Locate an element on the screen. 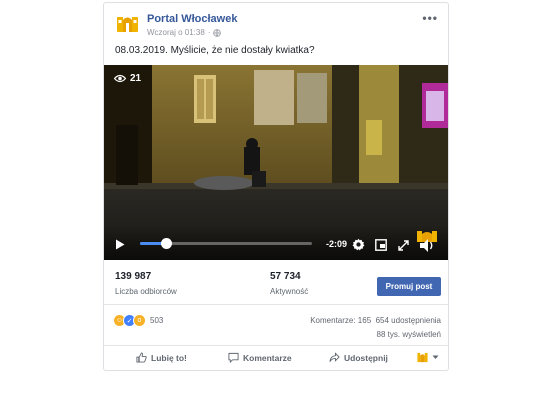 The image size is (540, 407). reaction-summary: ☺ ✓ o 503 is located at coordinates (138, 320).